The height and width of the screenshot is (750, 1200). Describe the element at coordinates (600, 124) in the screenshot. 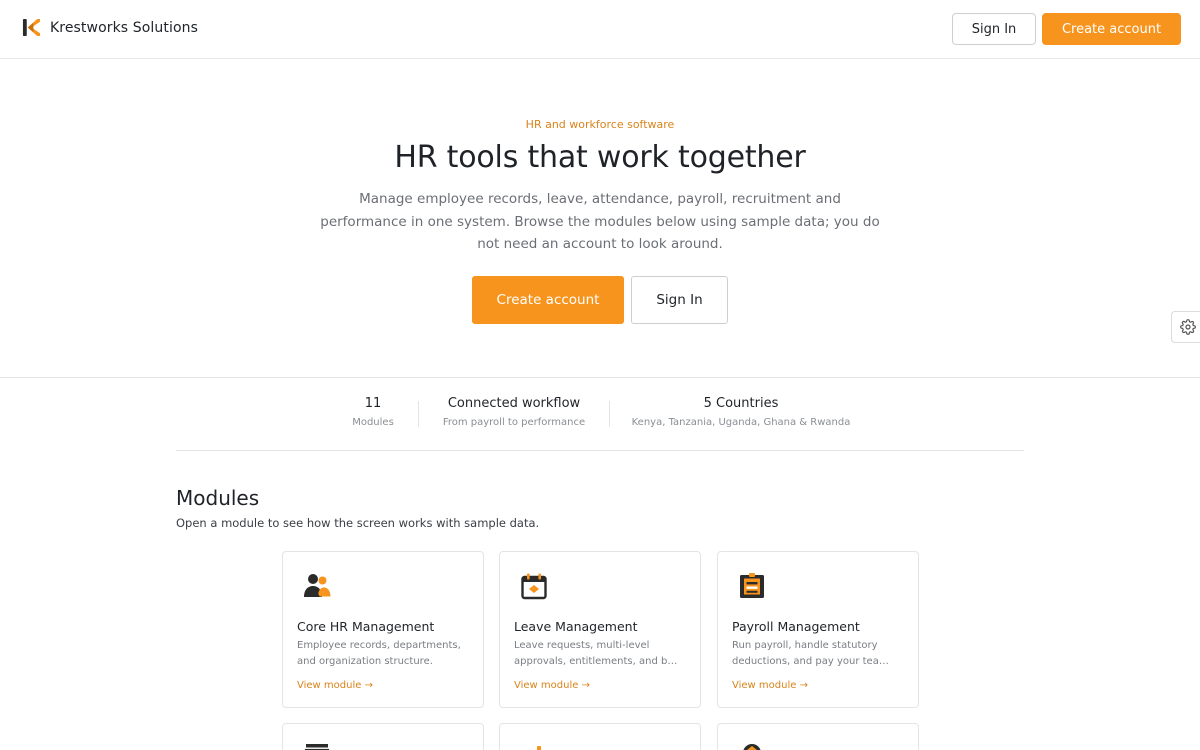

I see `hero-eyebrow: HR and workforce software` at that location.